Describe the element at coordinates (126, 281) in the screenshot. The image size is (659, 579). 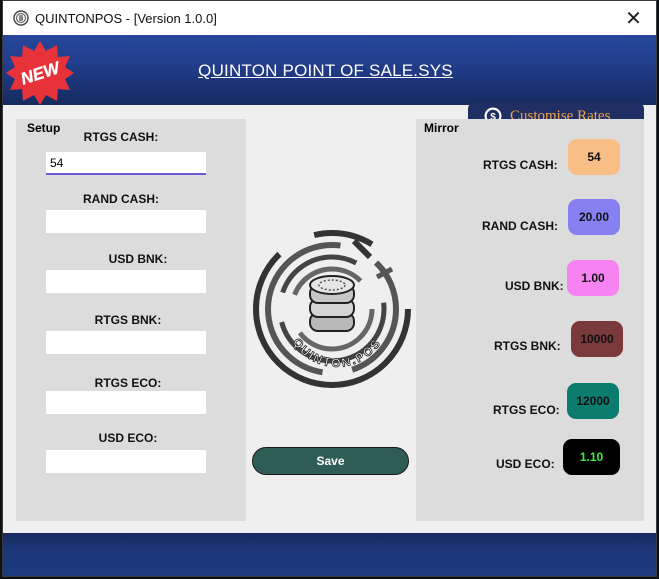
I see `usd-bnk-input` at that location.